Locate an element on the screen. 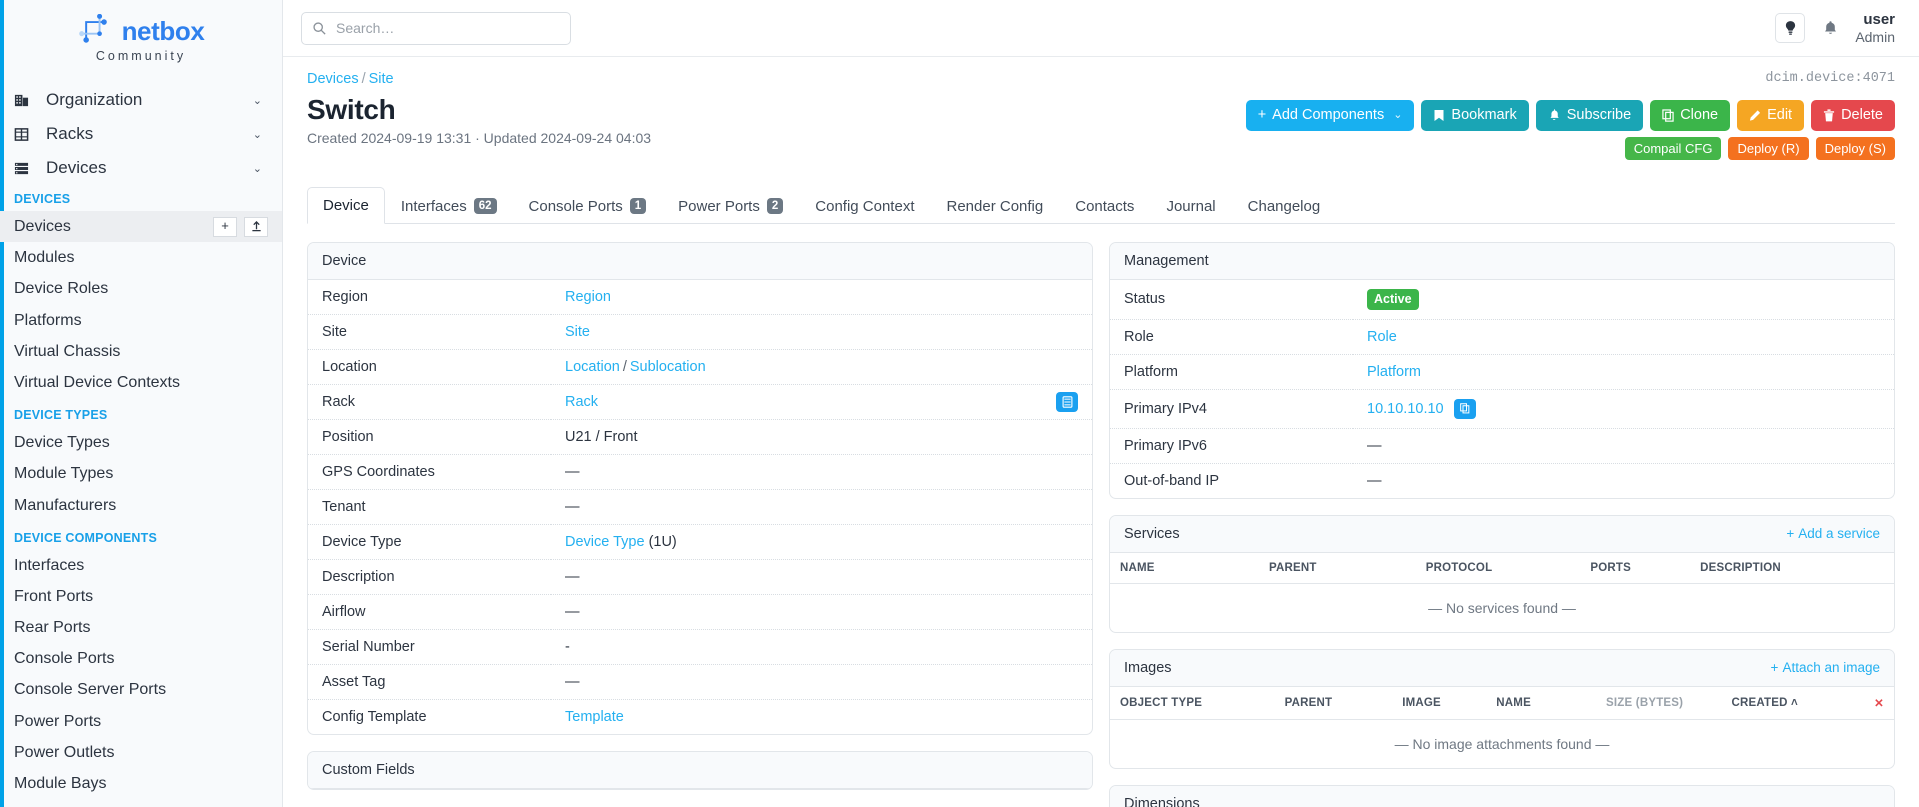 Image resolution: width=1919 pixels, height=807 pixels. sidebar-item-device-bays: Device Bays is located at coordinates (141, 803).